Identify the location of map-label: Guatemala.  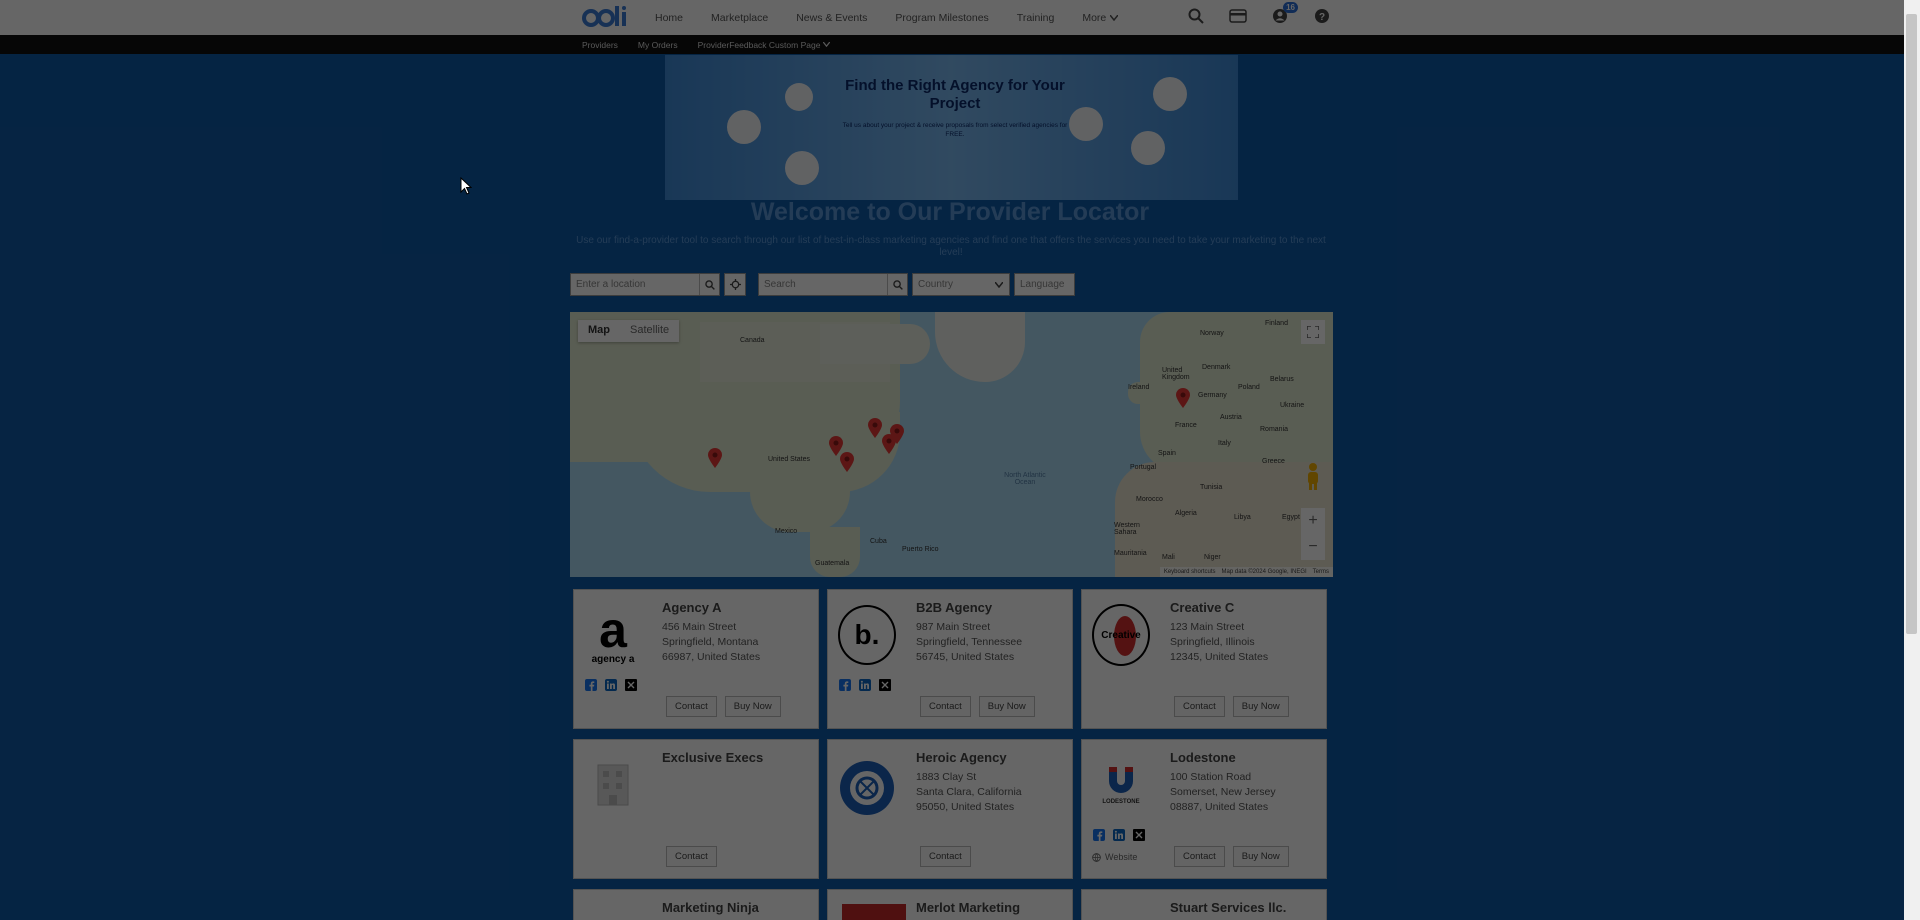
(832, 563).